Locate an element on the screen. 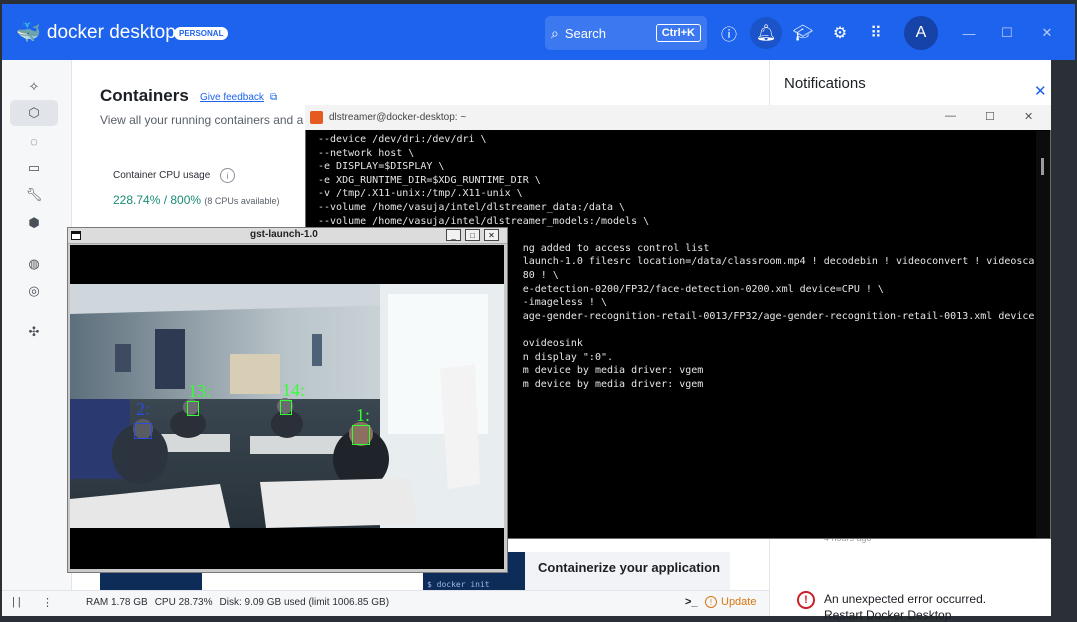 The image size is (1077, 622). search-button: ⌕ Search Ctrl+K is located at coordinates (626, 33).